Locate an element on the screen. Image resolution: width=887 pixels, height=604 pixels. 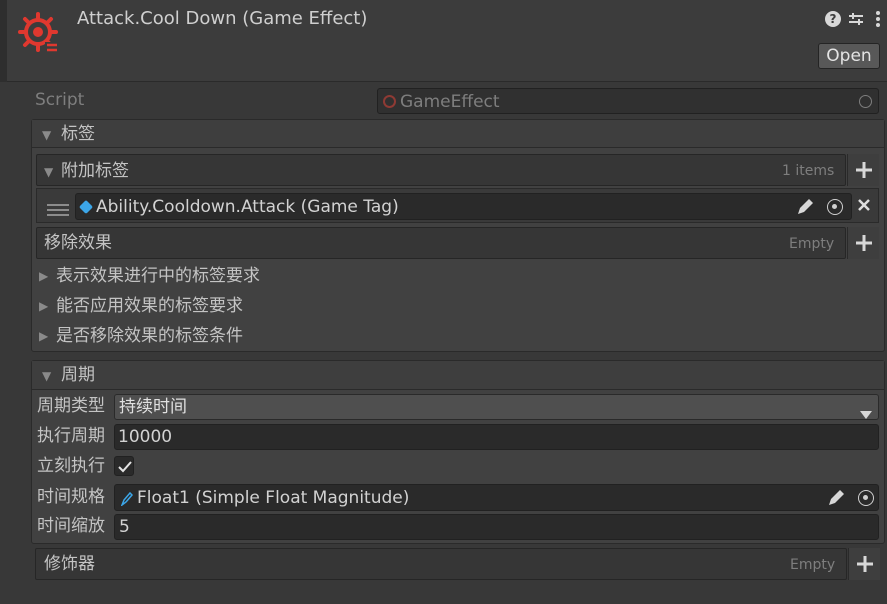
foldout-label: 能否应用效果的标签要求 is located at coordinates (149, 306).